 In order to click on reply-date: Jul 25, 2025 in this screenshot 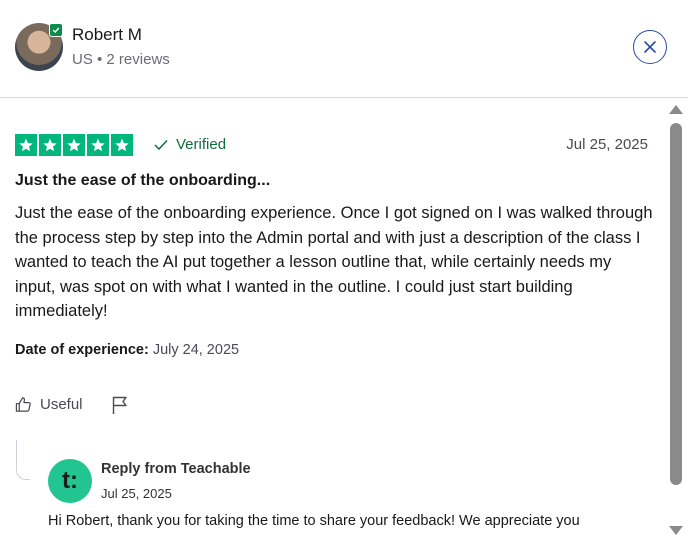, I will do `click(136, 493)`.